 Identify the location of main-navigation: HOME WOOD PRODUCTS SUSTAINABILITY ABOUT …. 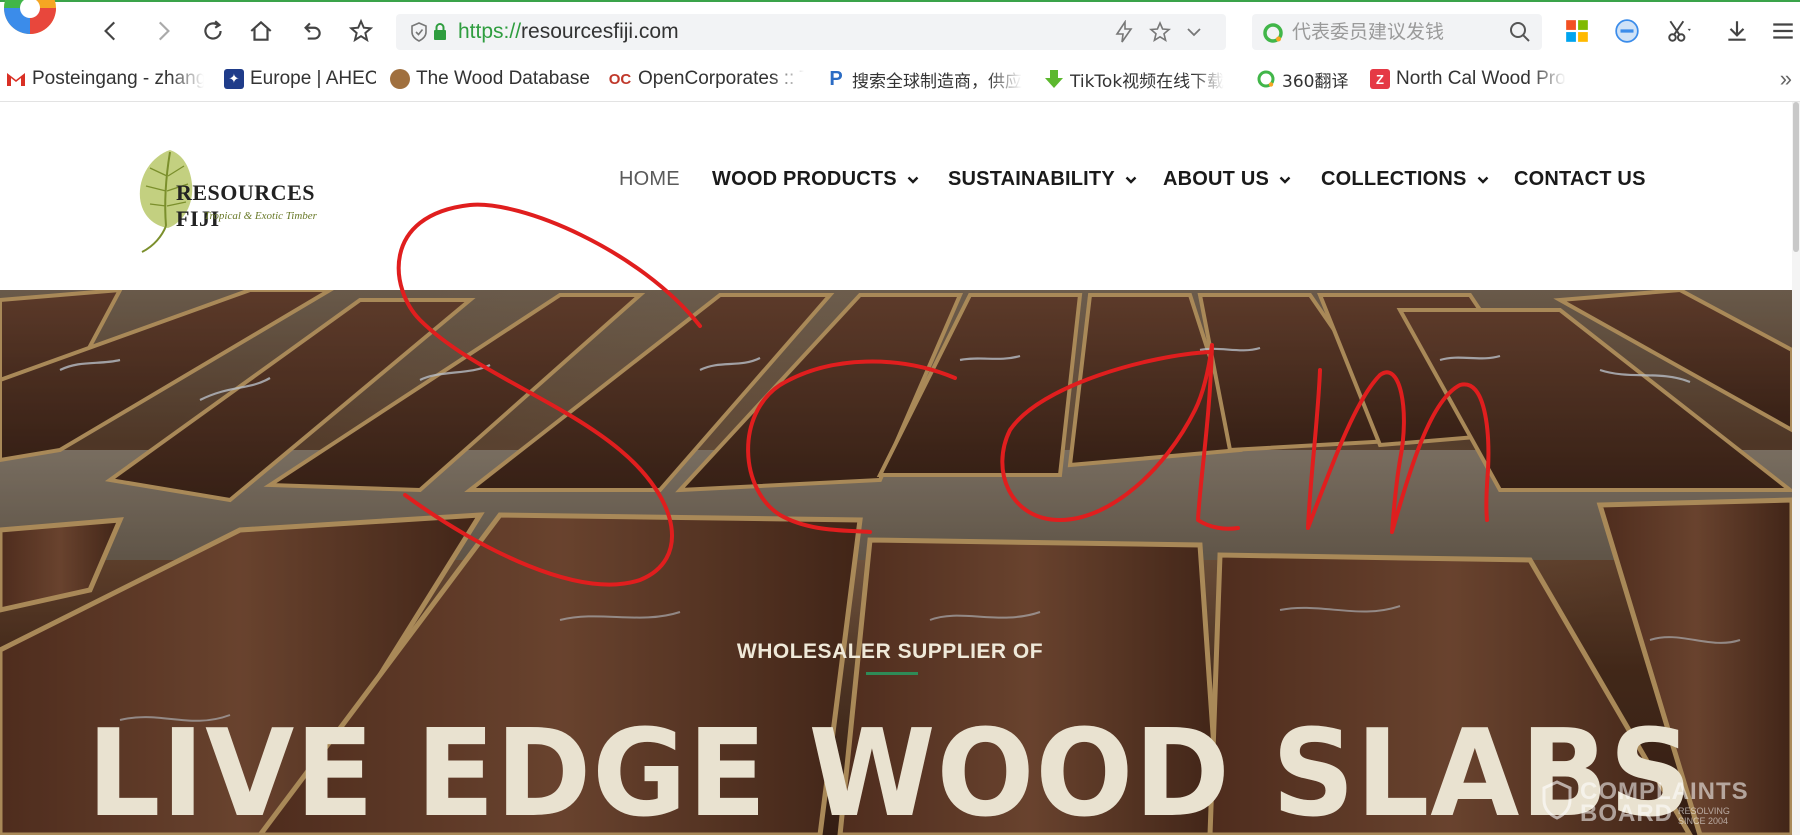
(900, 183).